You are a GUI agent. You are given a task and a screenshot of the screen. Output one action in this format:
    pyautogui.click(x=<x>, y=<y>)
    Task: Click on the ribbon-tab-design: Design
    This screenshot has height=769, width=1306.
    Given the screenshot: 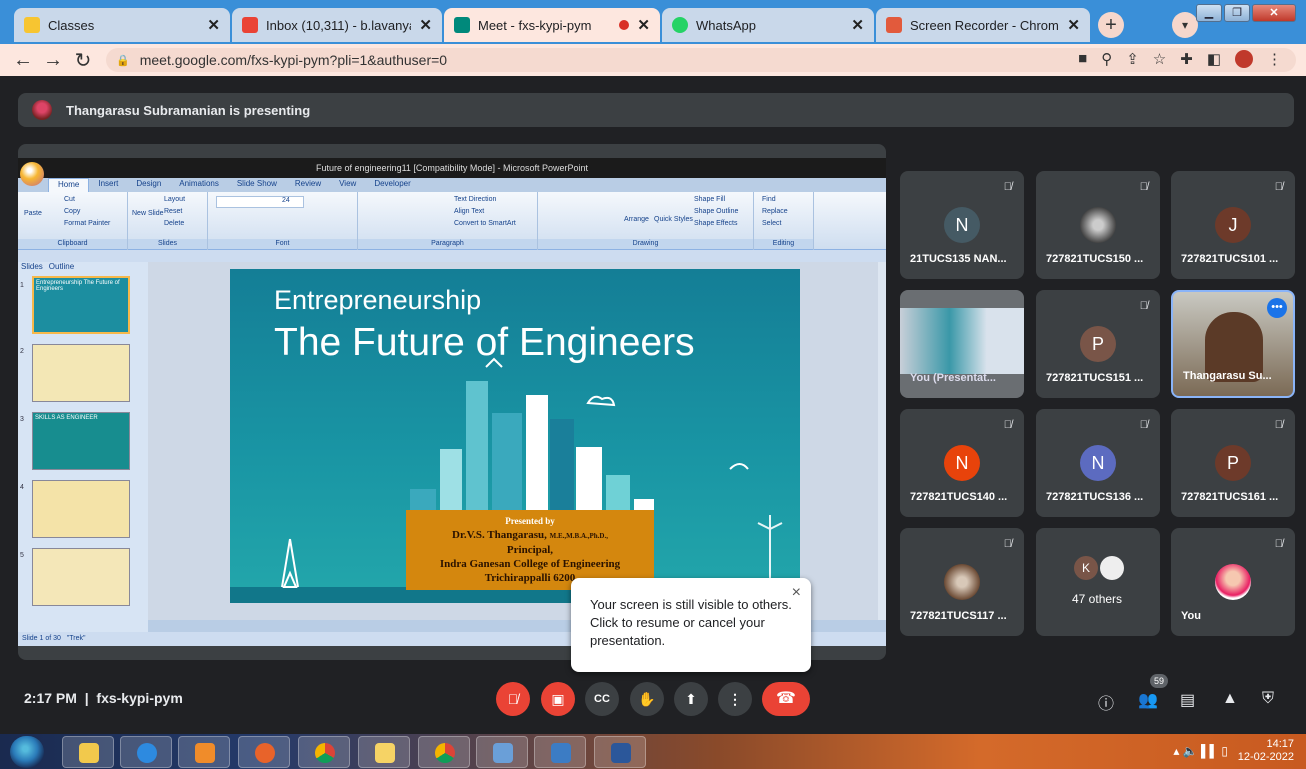 What is the action you would take?
    pyautogui.click(x=149, y=183)
    